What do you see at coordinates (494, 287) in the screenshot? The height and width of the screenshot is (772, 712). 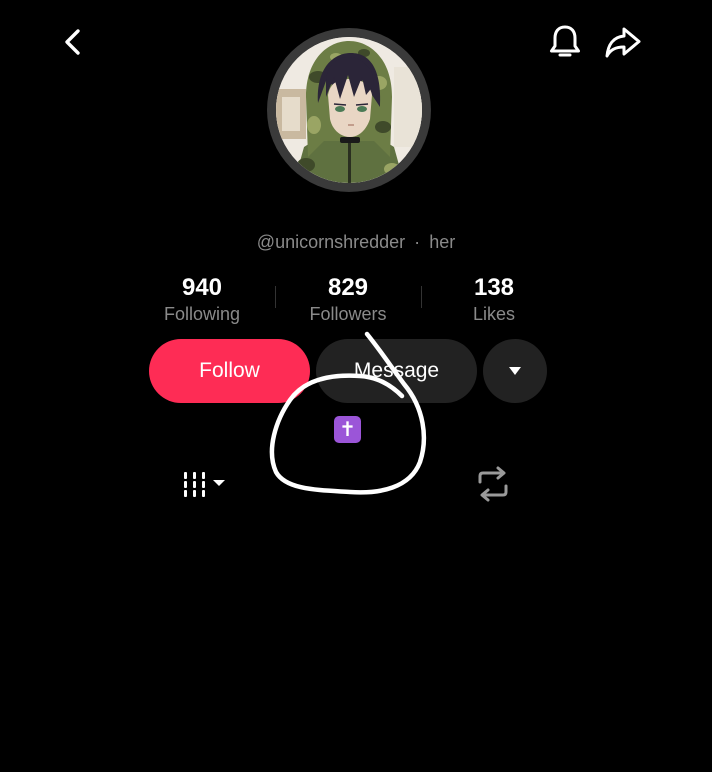 I see `likes-count: 138` at bounding box center [494, 287].